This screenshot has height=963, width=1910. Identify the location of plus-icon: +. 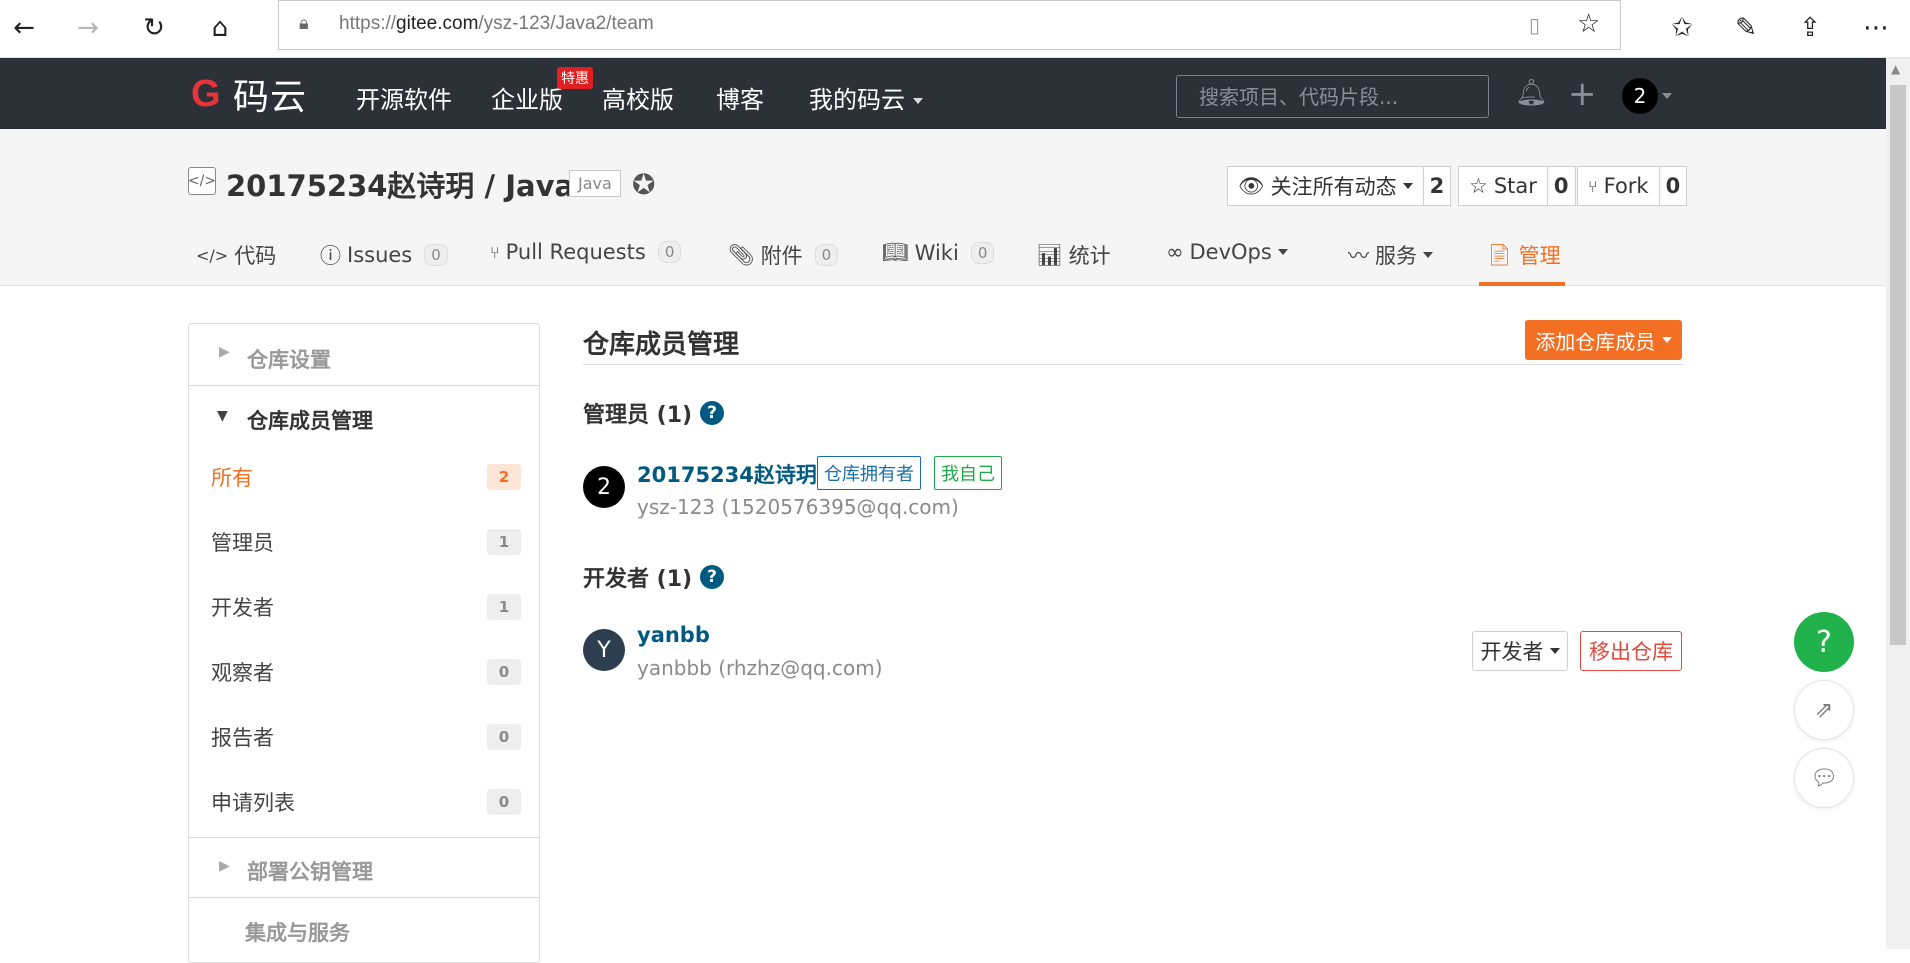
(1582, 94).